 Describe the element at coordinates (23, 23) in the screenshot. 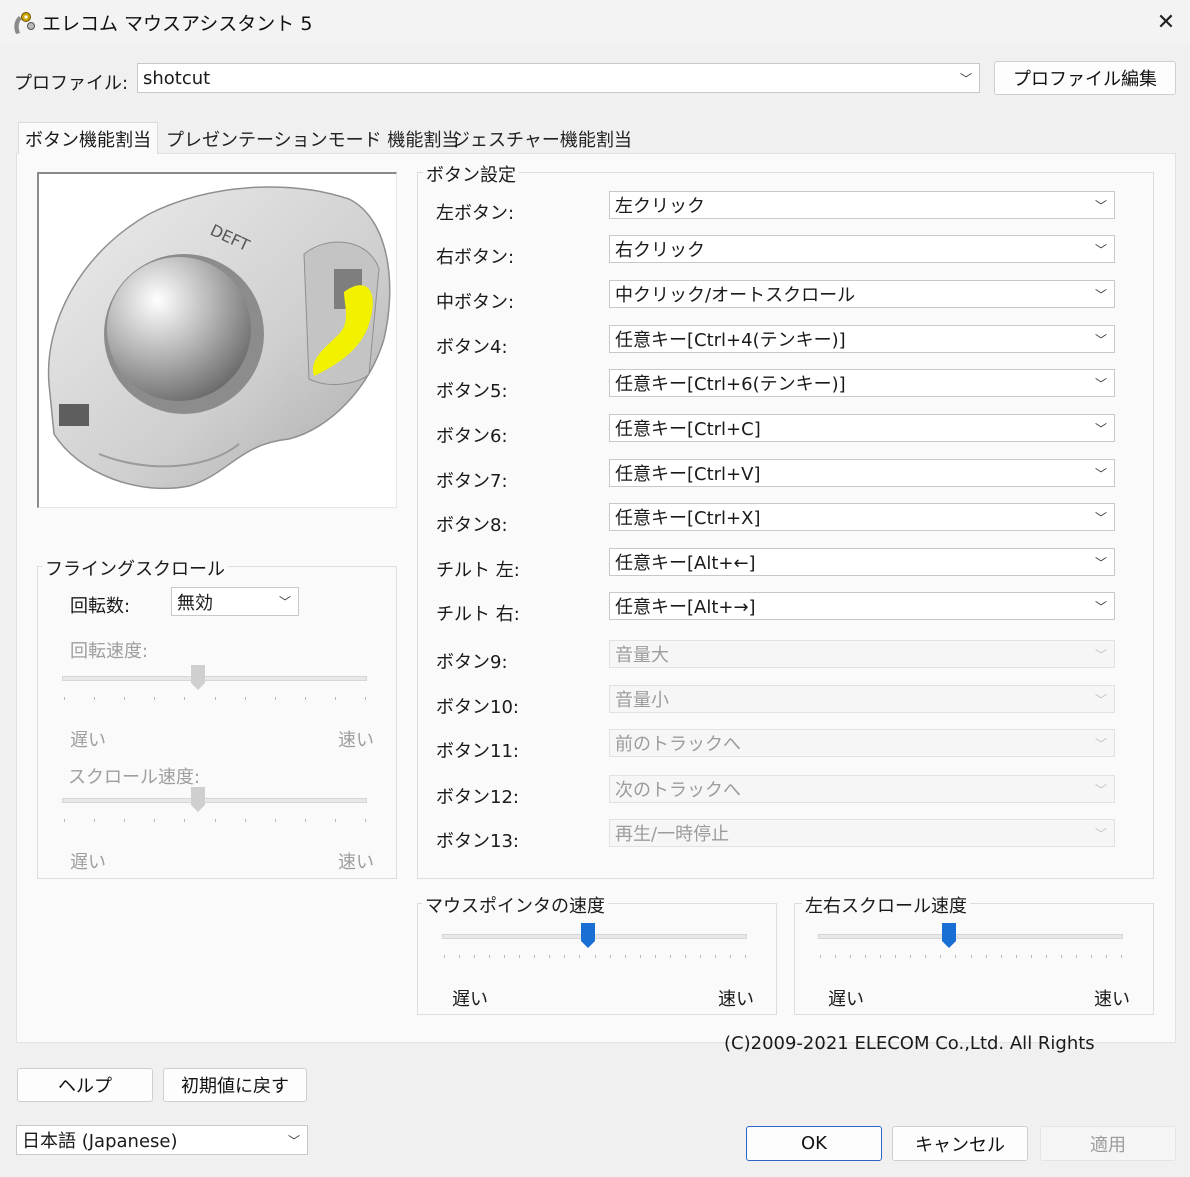

I see `app-icon` at that location.